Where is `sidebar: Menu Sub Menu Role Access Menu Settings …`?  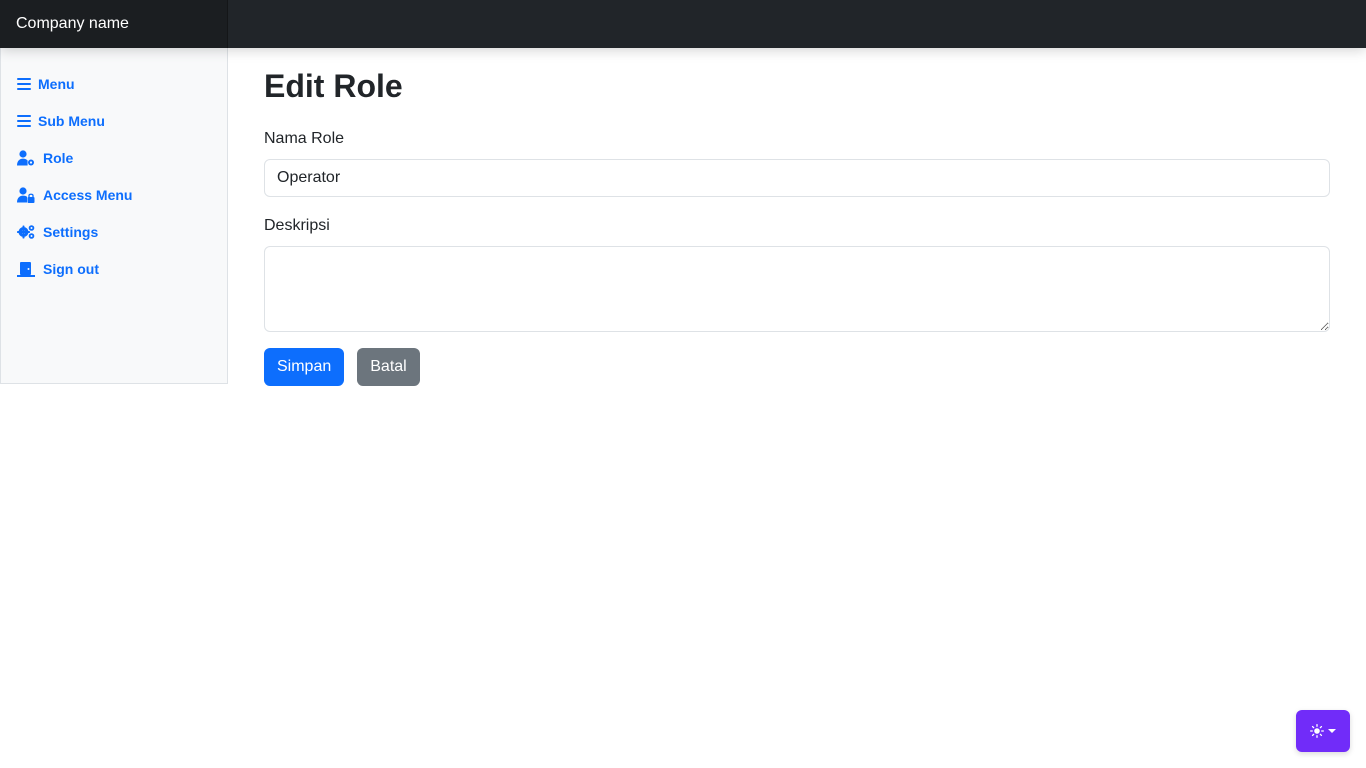 sidebar: Menu Sub Menu Role Access Menu Settings … is located at coordinates (114, 216).